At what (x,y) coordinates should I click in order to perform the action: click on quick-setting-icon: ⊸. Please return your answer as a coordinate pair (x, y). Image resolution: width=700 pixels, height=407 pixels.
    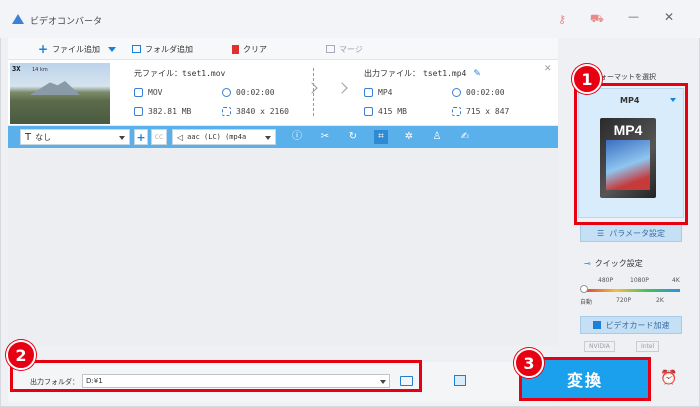
    Looking at the image, I should click on (587, 263).